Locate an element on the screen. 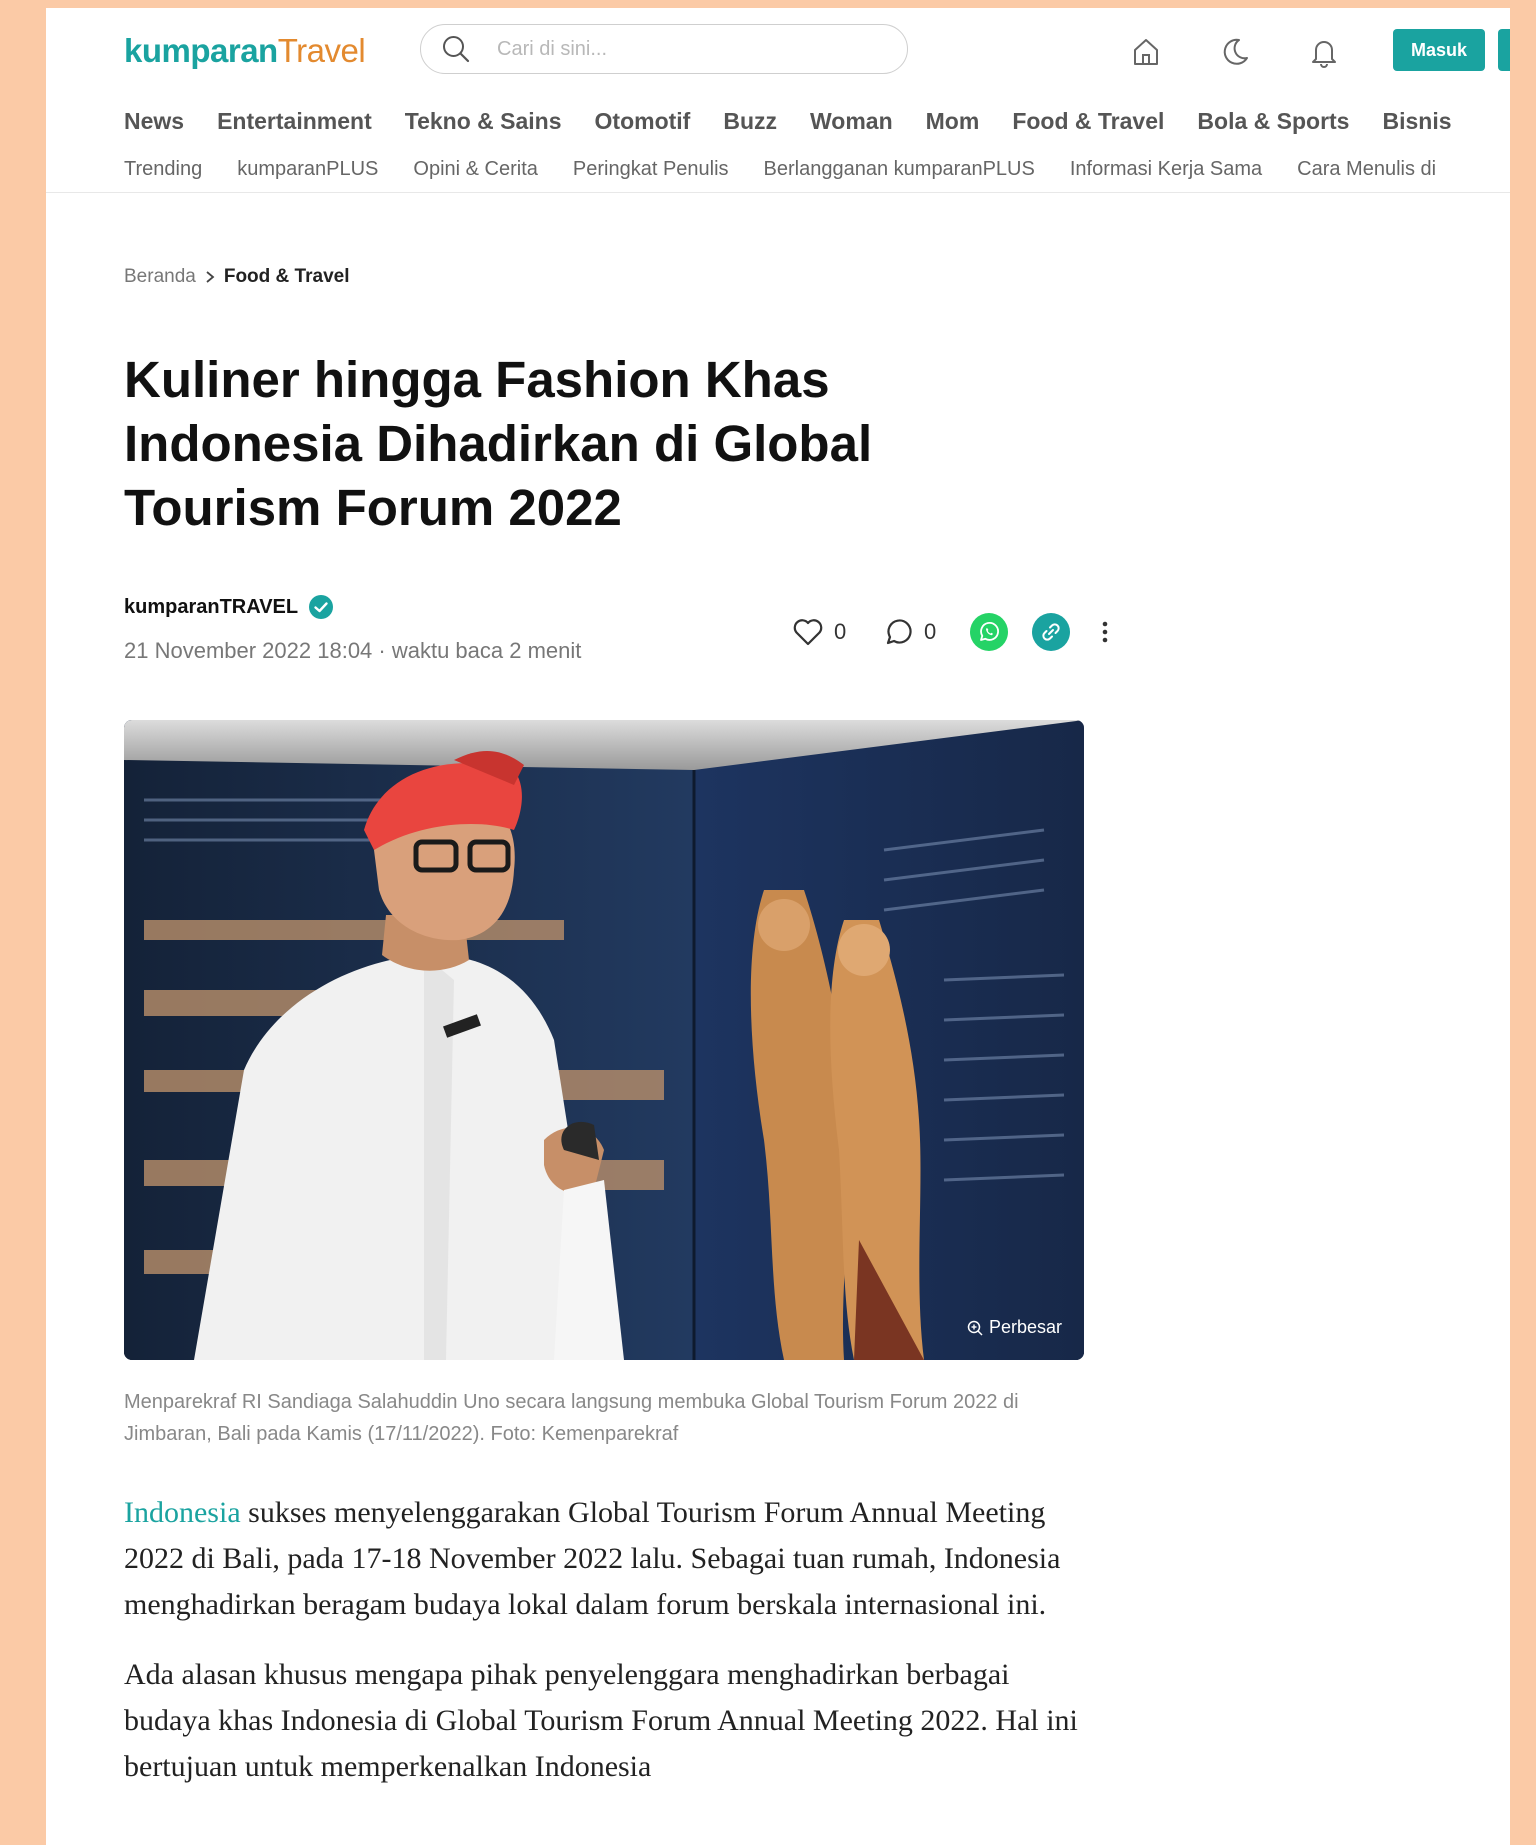 The height and width of the screenshot is (1845, 1536). search-box is located at coordinates (664, 49).